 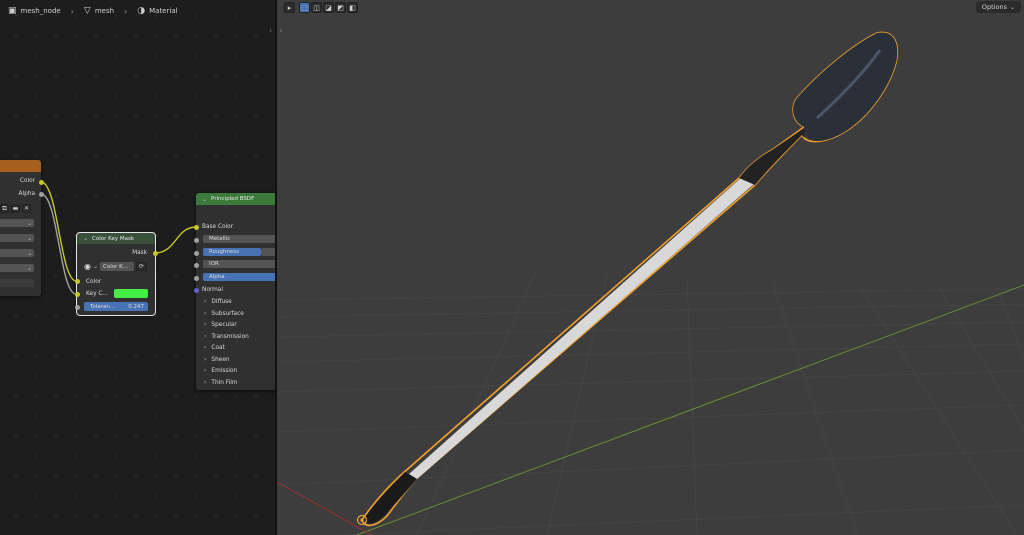 What do you see at coordinates (196, 278) in the screenshot?
I see `socket-alpha-in` at bounding box center [196, 278].